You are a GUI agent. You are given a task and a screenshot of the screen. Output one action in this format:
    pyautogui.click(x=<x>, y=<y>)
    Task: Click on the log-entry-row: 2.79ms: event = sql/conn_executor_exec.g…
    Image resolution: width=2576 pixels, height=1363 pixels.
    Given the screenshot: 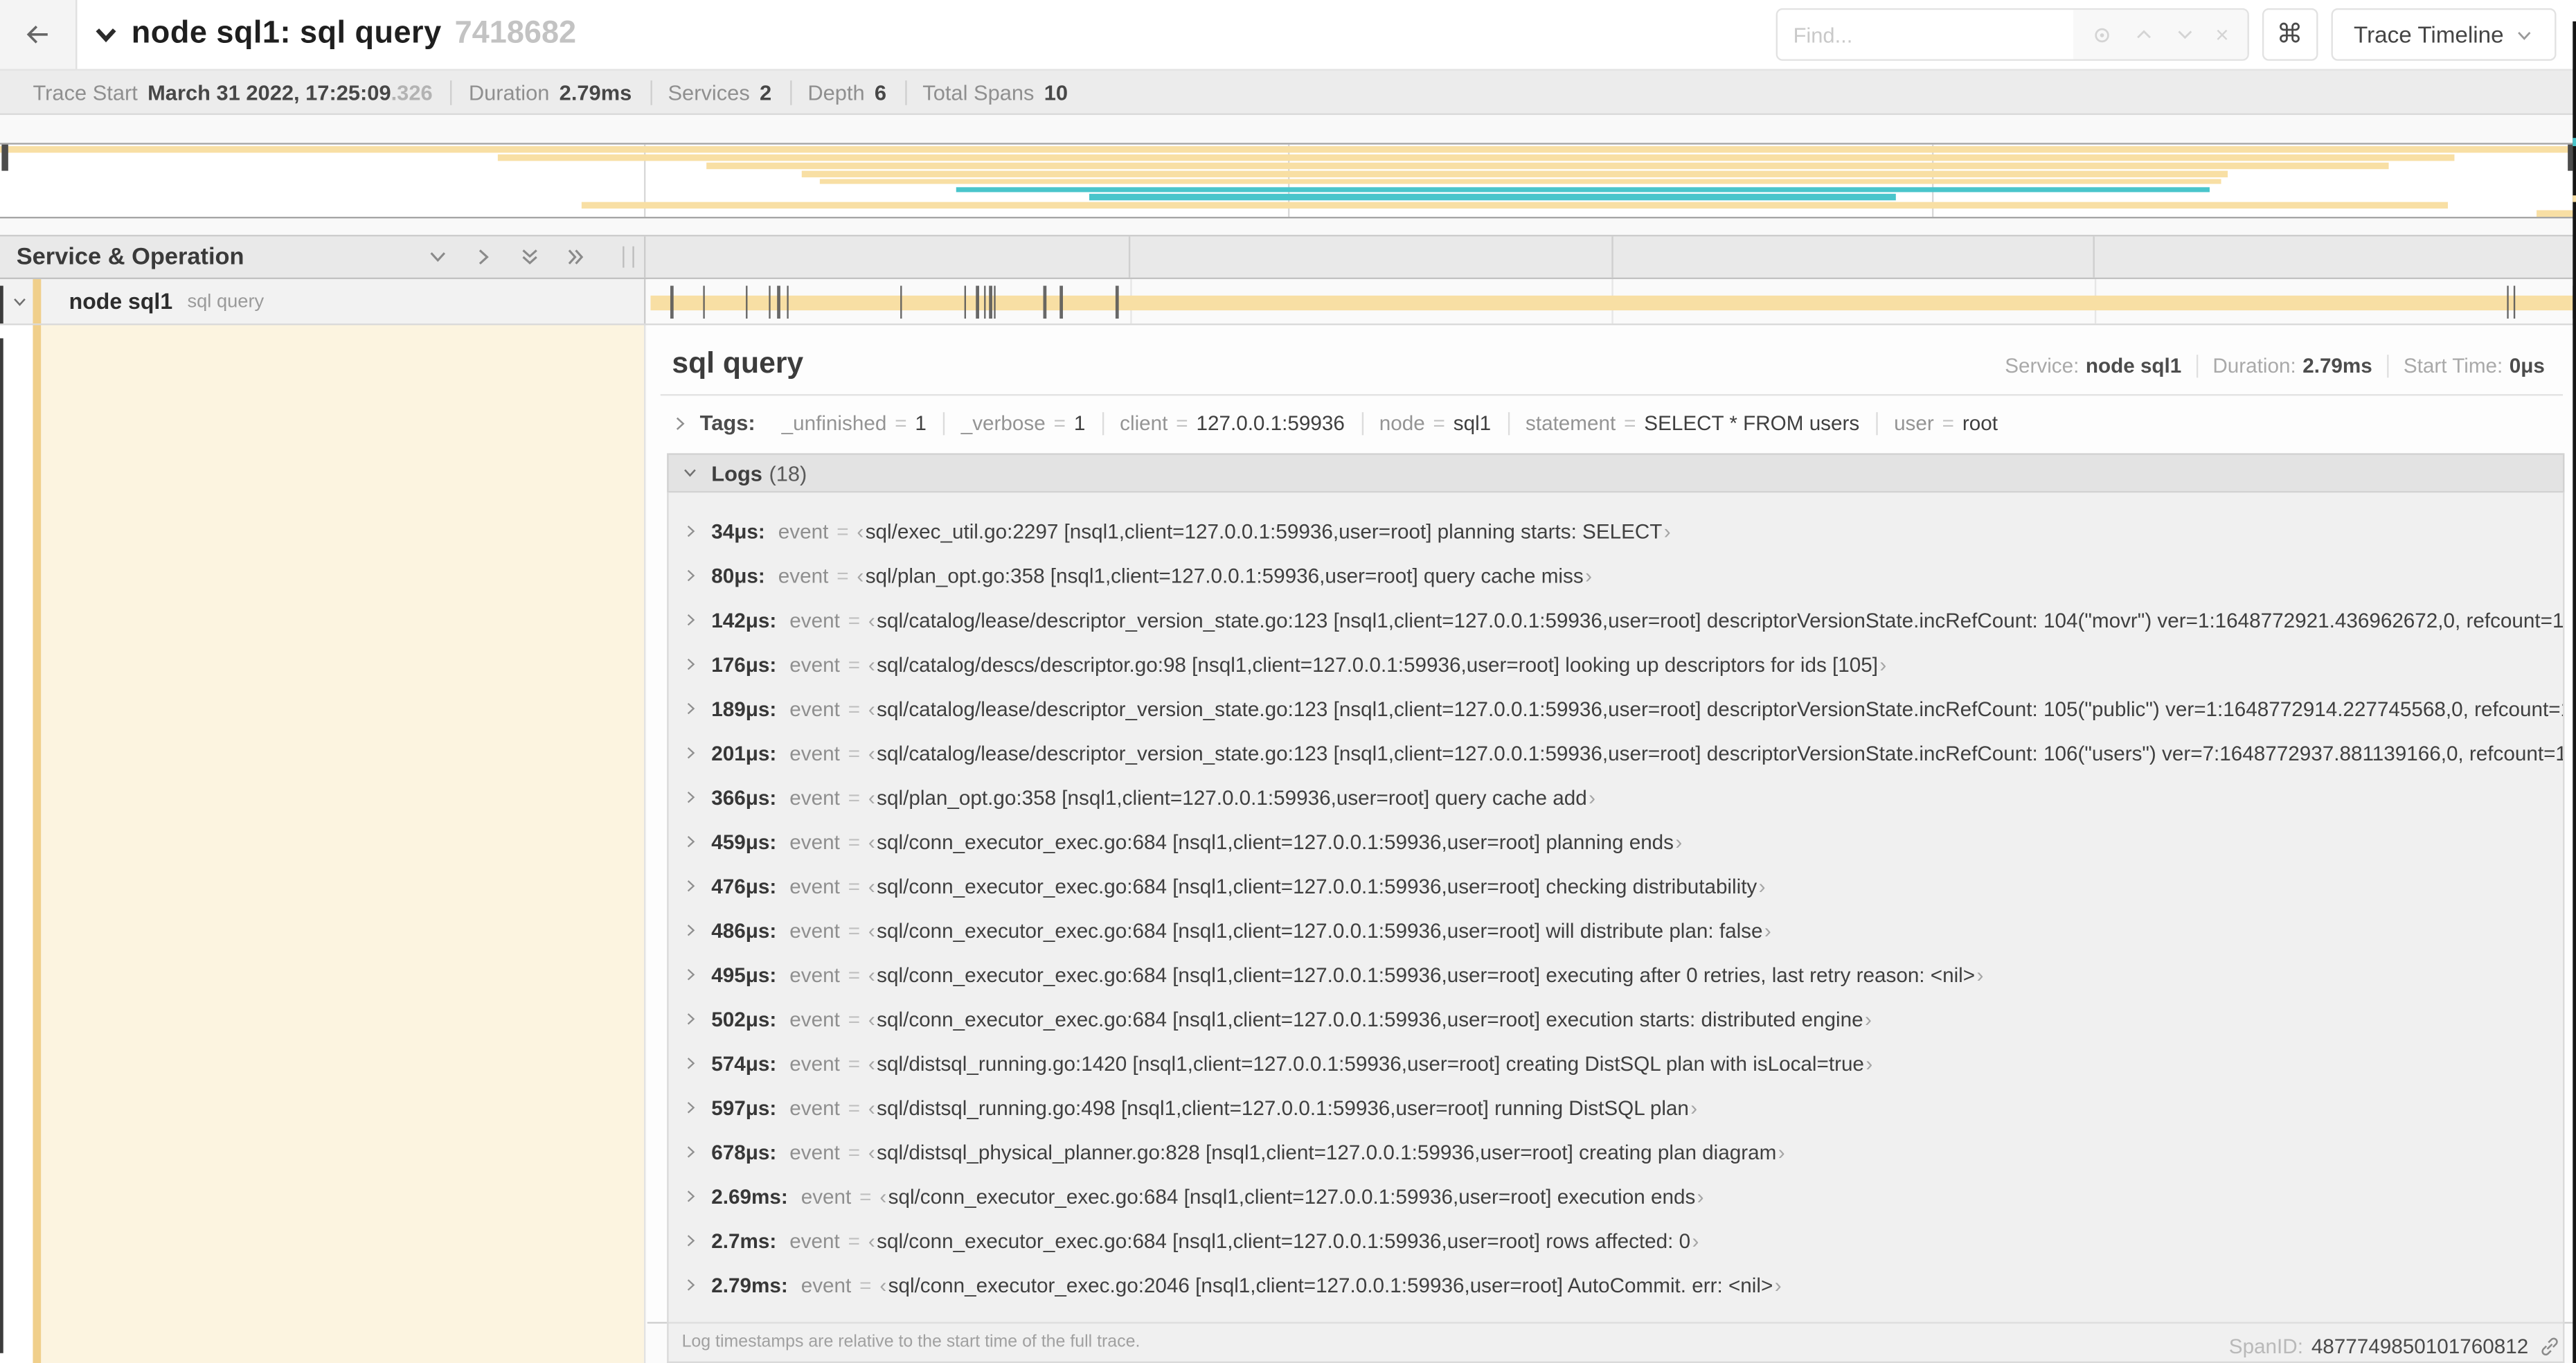 What is the action you would take?
    pyautogui.click(x=1616, y=1285)
    